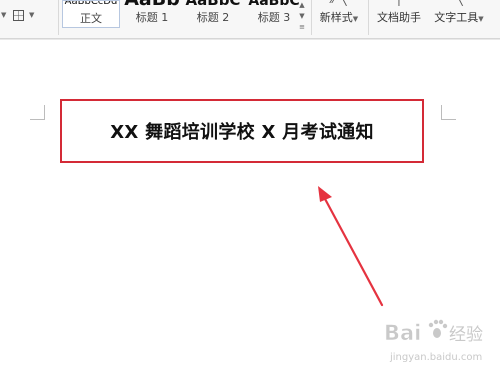  I want to click on baidu-watermark-logo: Bai 经验 jingyan.baidu.com, so click(433, 341).